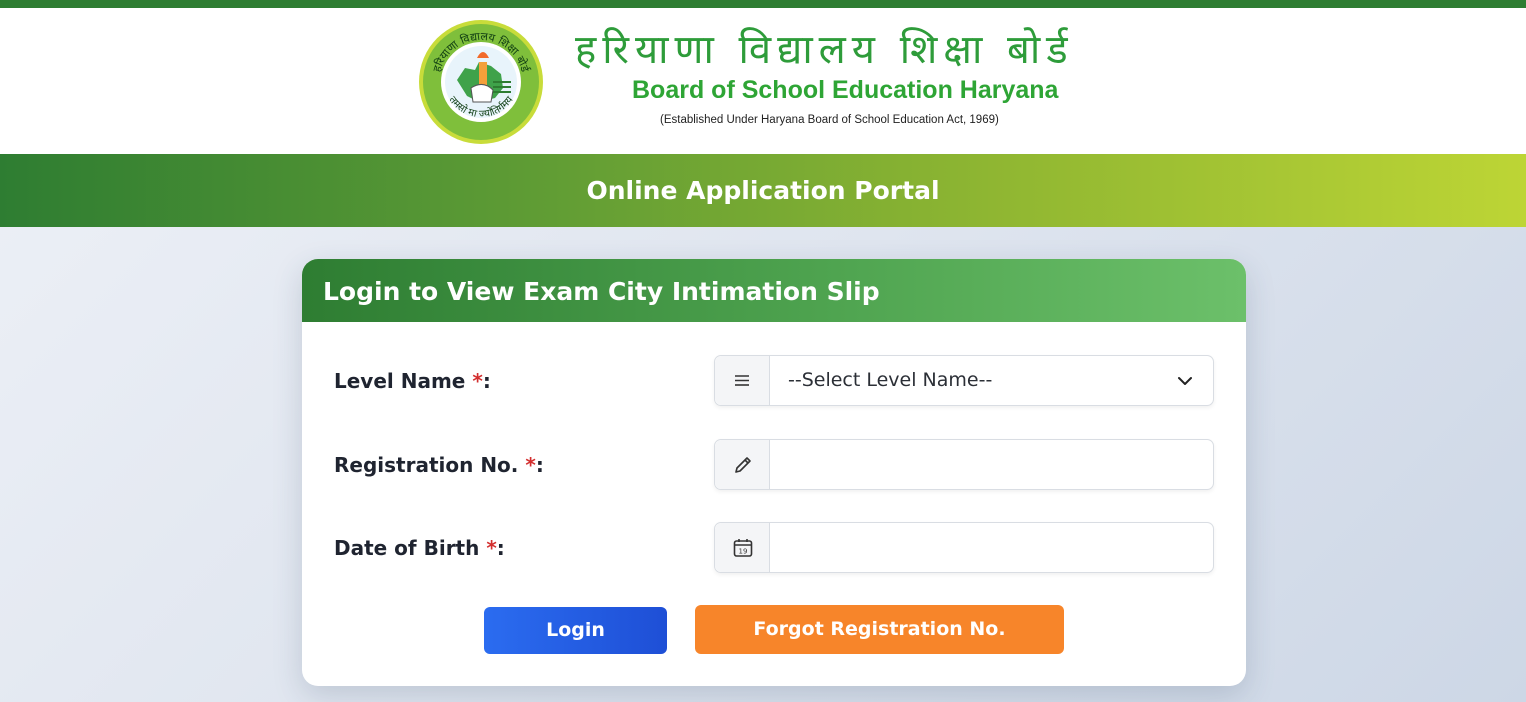 The width and height of the screenshot is (1526, 702). Describe the element at coordinates (824, 50) in the screenshot. I see `hindi-title: हरियाणा विद्यालय शिक्षा बोर्ड` at that location.